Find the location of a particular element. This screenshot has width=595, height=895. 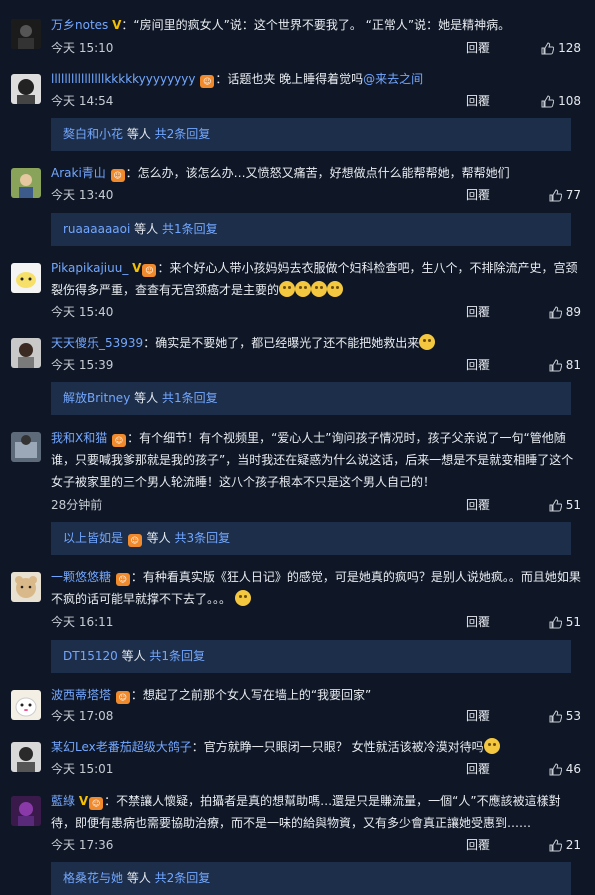

username: Pikapikajiuu_ is located at coordinates (89, 268).